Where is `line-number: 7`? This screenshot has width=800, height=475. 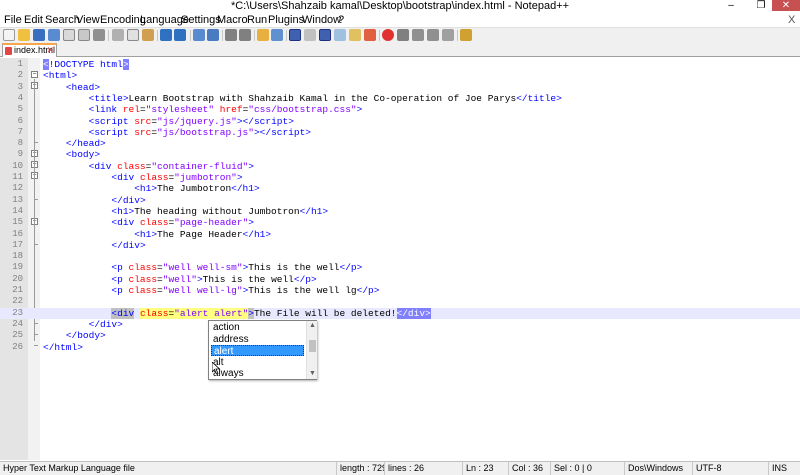 line-number: 7 is located at coordinates (20, 131).